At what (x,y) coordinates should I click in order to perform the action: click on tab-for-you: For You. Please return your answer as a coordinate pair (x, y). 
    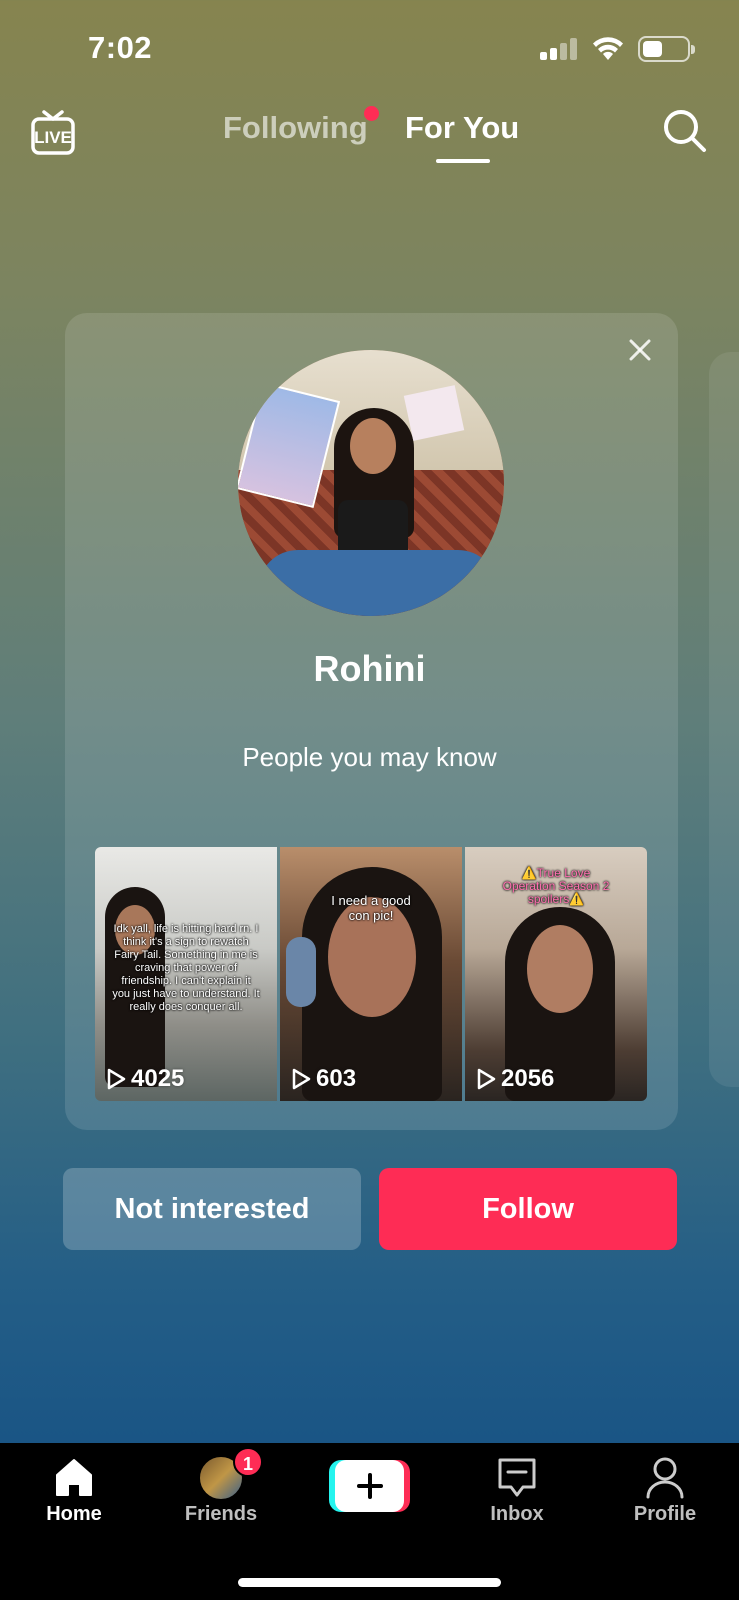
    Looking at the image, I should click on (462, 128).